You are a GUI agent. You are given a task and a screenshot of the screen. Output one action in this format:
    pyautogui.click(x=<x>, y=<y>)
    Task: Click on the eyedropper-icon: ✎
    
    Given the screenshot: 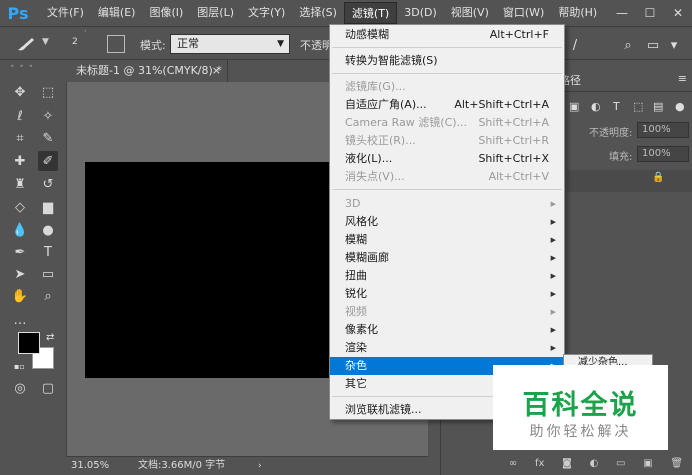 What is the action you would take?
    pyautogui.click(x=48, y=138)
    